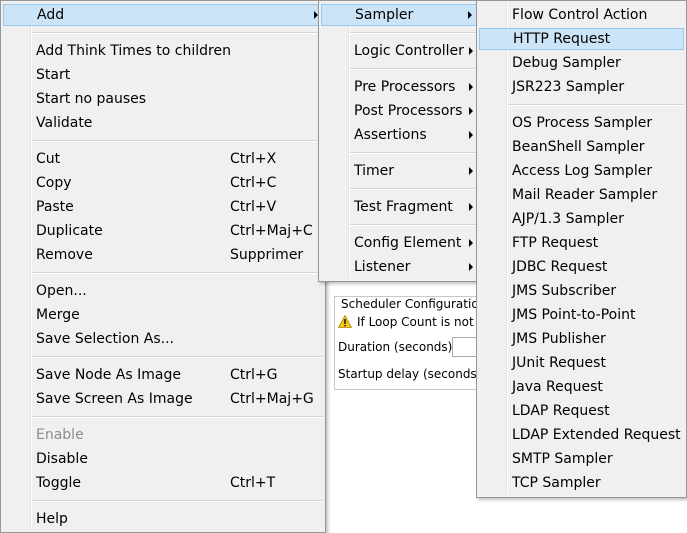  What do you see at coordinates (163, 459) in the screenshot?
I see `menu-item-disable: Disable` at bounding box center [163, 459].